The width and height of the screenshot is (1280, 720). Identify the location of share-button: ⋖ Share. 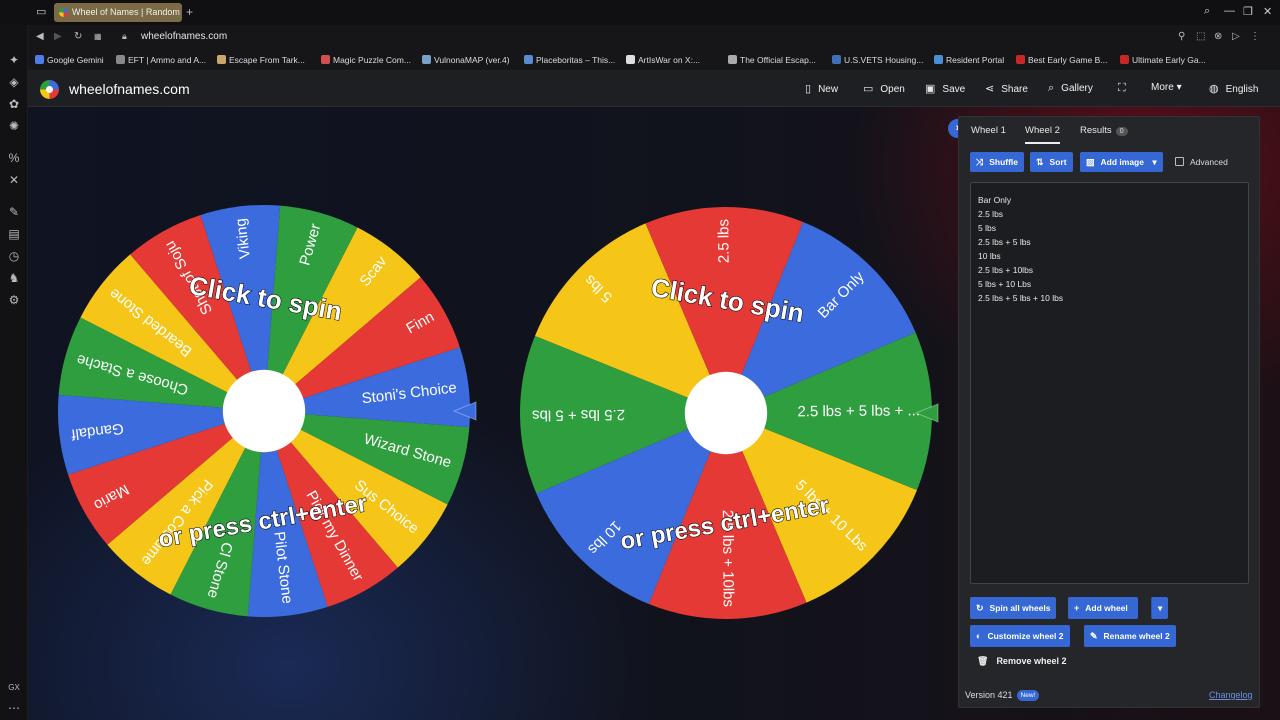
(1006, 88).